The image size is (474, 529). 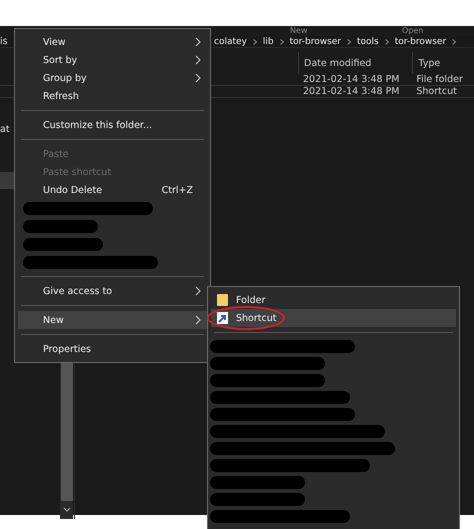 I want to click on table-cell-text: File folder, so click(x=440, y=79).